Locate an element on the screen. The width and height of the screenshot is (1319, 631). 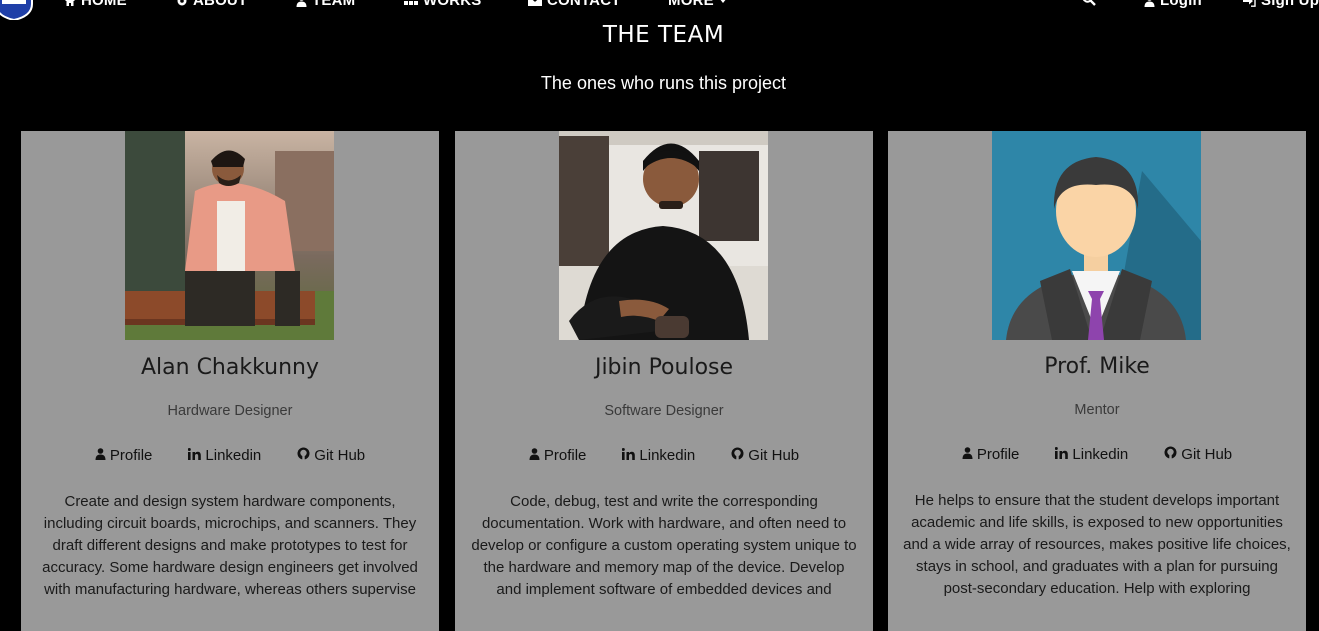
profile-photo-jibin is located at coordinates (663, 235).